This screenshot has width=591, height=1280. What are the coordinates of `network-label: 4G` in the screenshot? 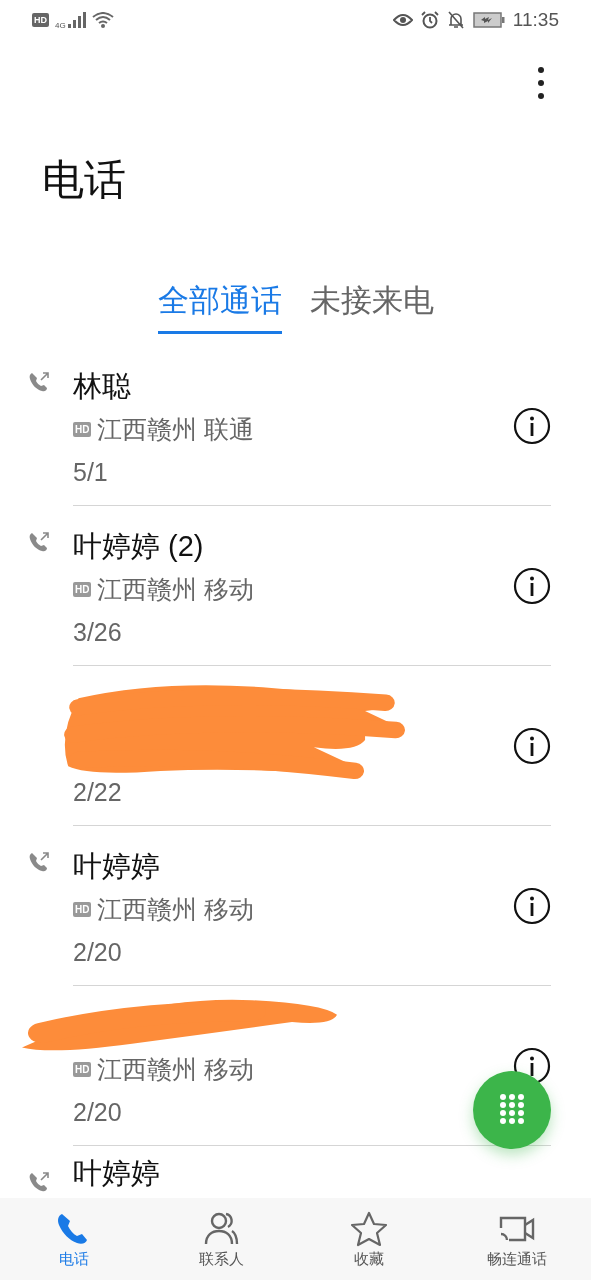 It's located at (60, 25).